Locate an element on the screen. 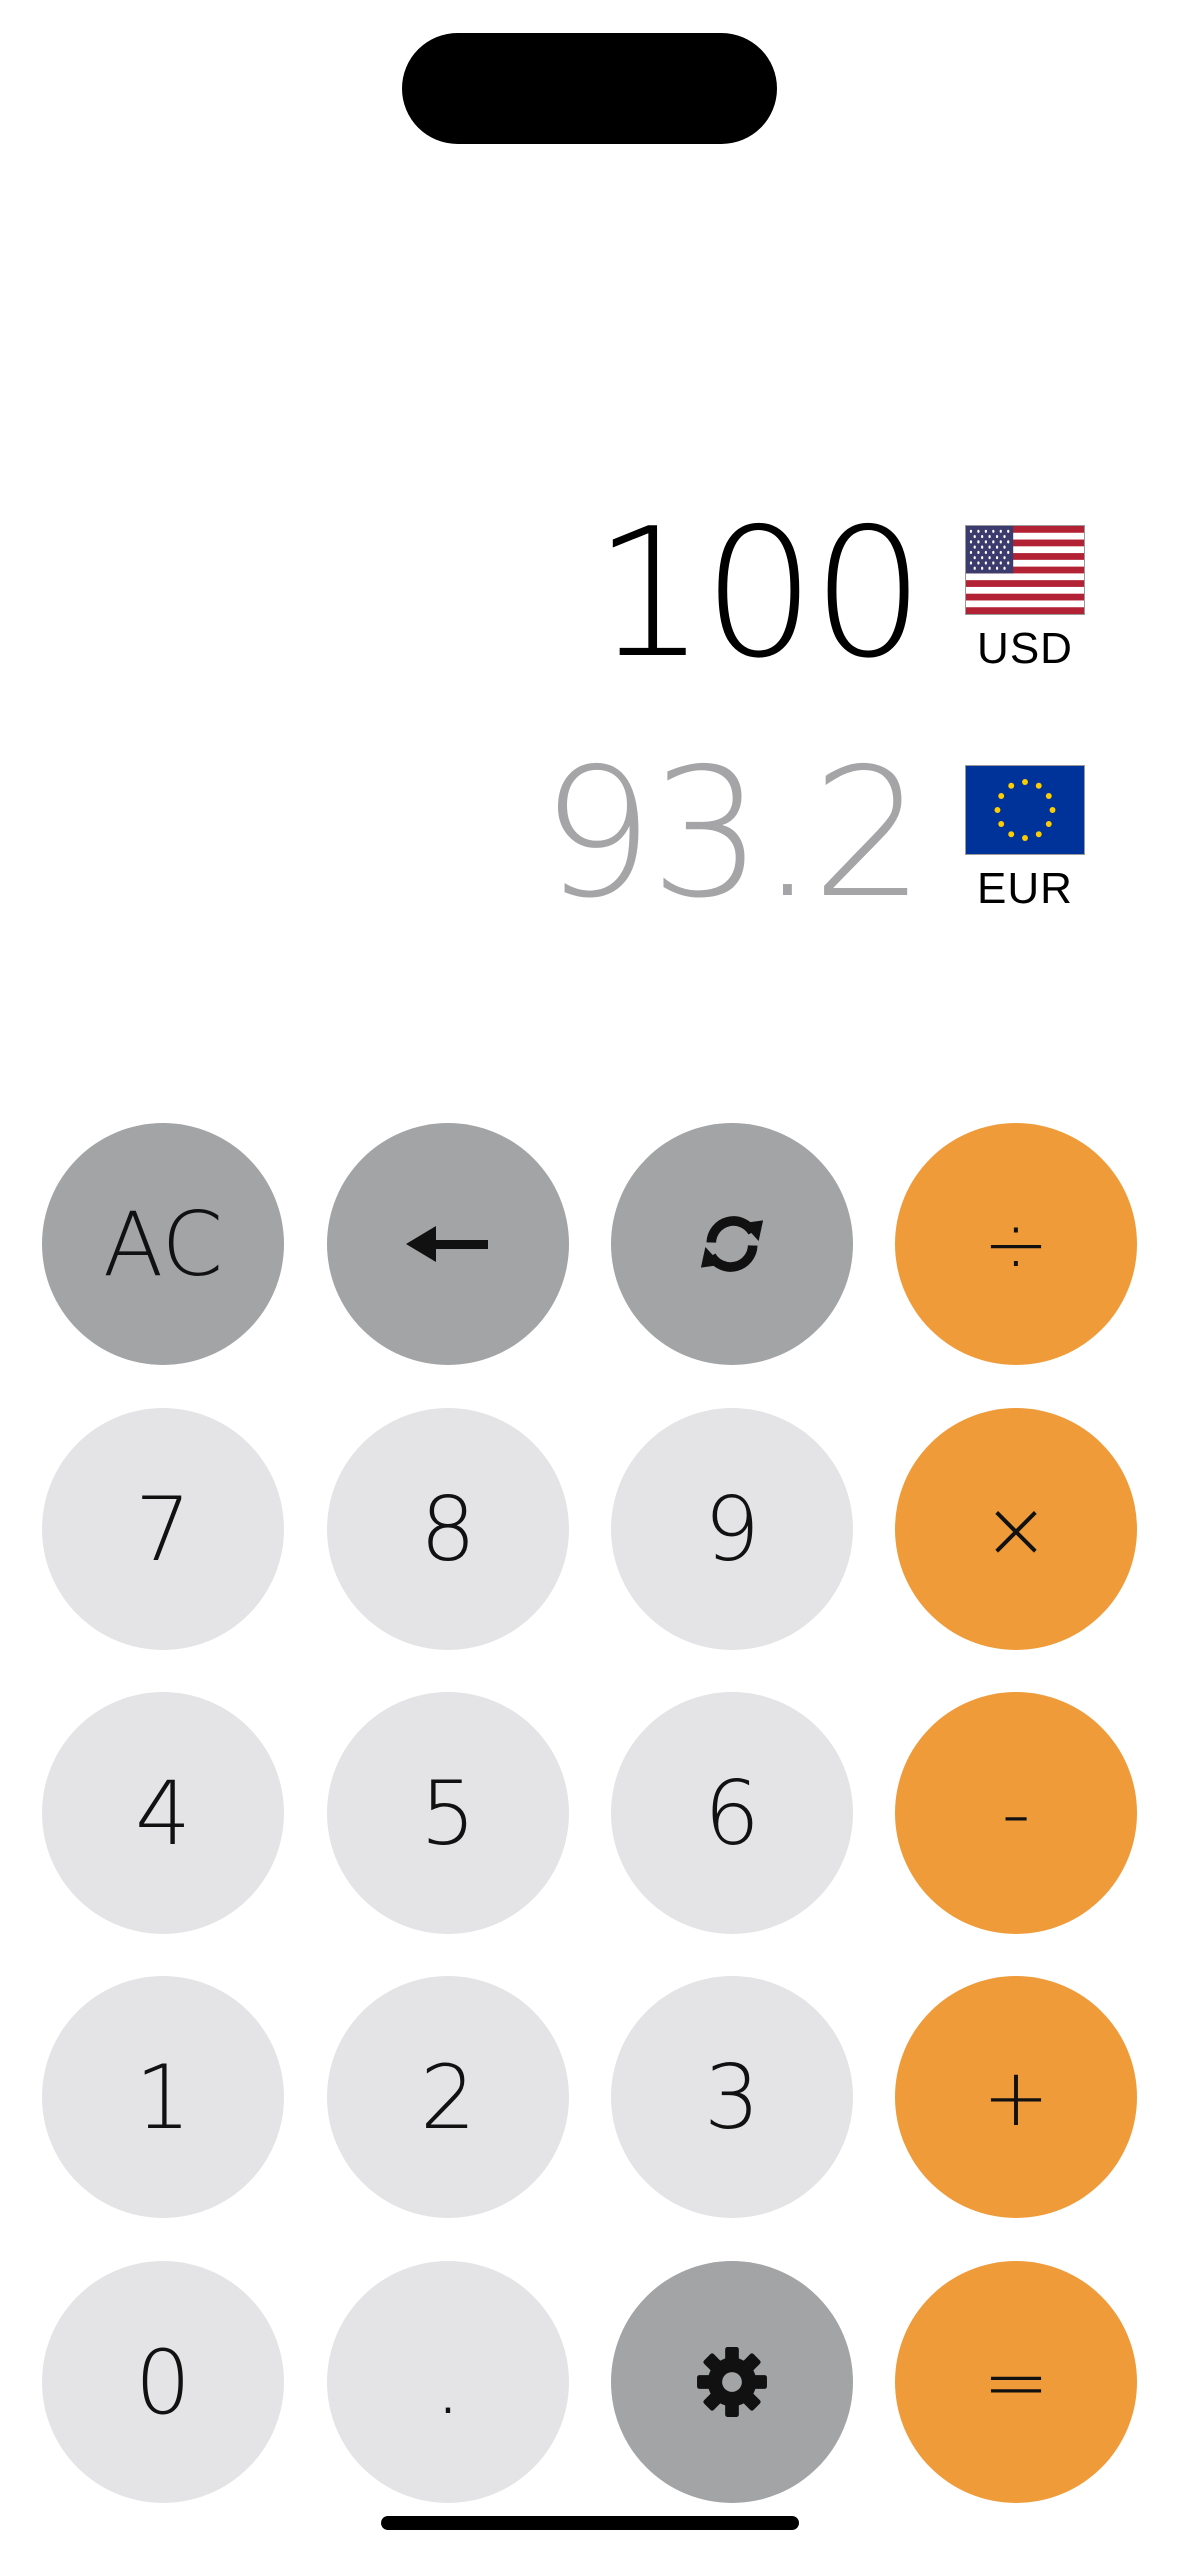  digit-5-label: 5 is located at coordinates (448, 1813).